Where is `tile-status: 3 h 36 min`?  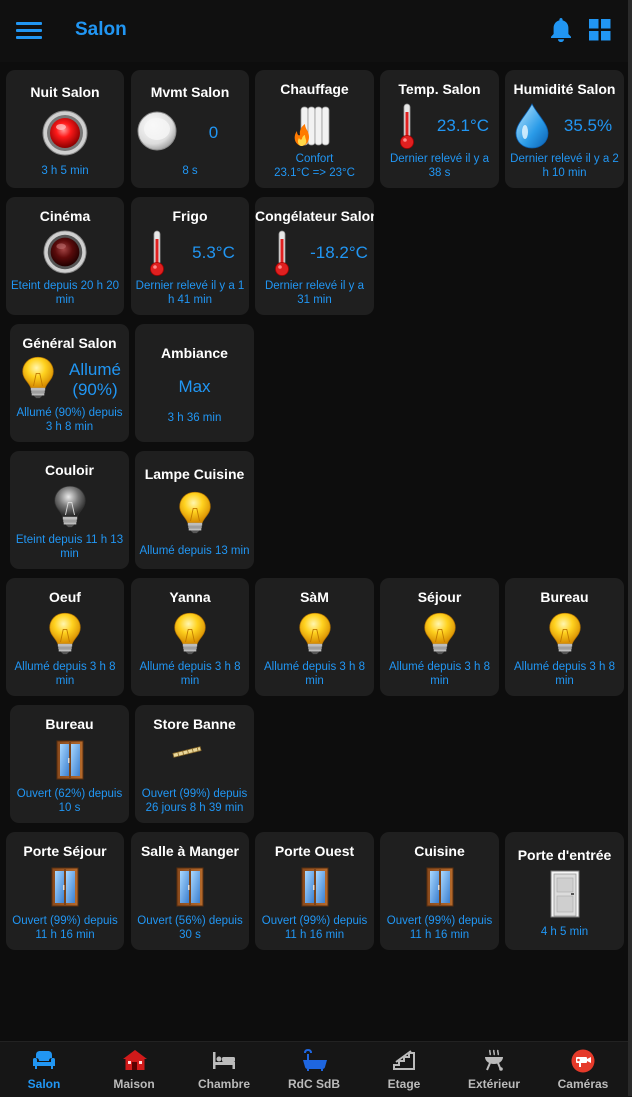
tile-status: 3 h 36 min is located at coordinates (194, 418).